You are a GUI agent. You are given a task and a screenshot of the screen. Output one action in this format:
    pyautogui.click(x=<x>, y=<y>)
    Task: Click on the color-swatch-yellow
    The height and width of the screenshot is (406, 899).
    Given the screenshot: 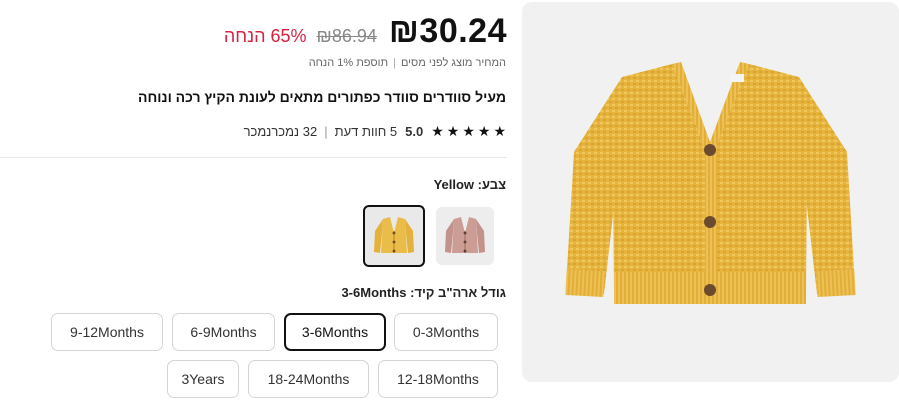 What is the action you would take?
    pyautogui.click(x=394, y=236)
    